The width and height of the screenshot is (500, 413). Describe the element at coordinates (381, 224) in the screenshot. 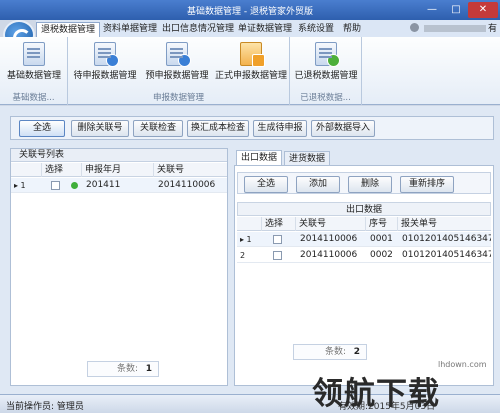

I see `col-seq: 序号` at that location.